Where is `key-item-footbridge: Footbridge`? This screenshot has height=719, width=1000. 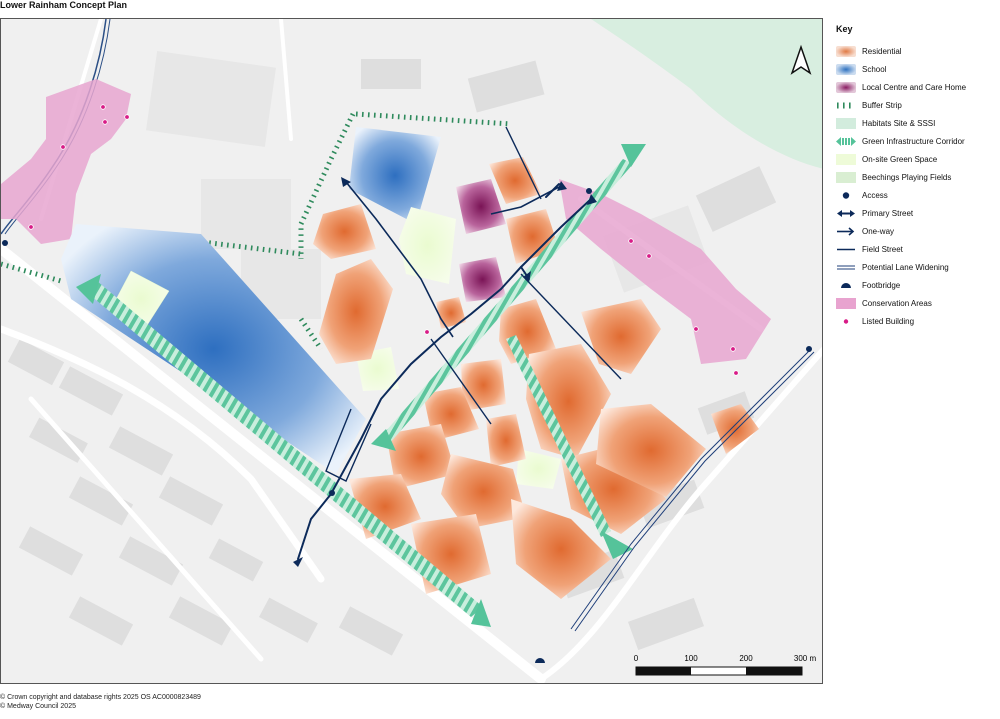 key-item-footbridge: Footbridge is located at coordinates (916, 285).